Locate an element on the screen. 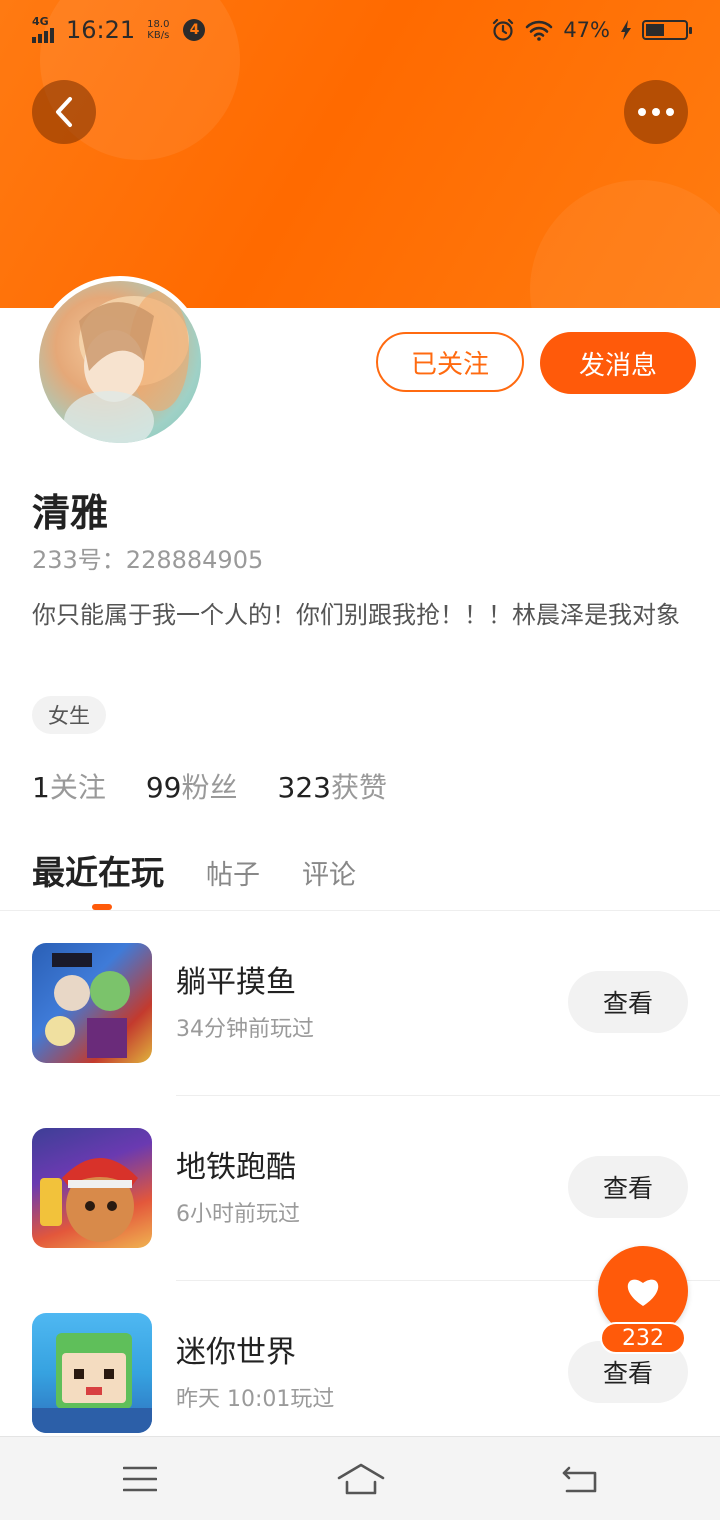 The height and width of the screenshot is (1520, 720). game-title: 躺平摸鱼 is located at coordinates (236, 982).